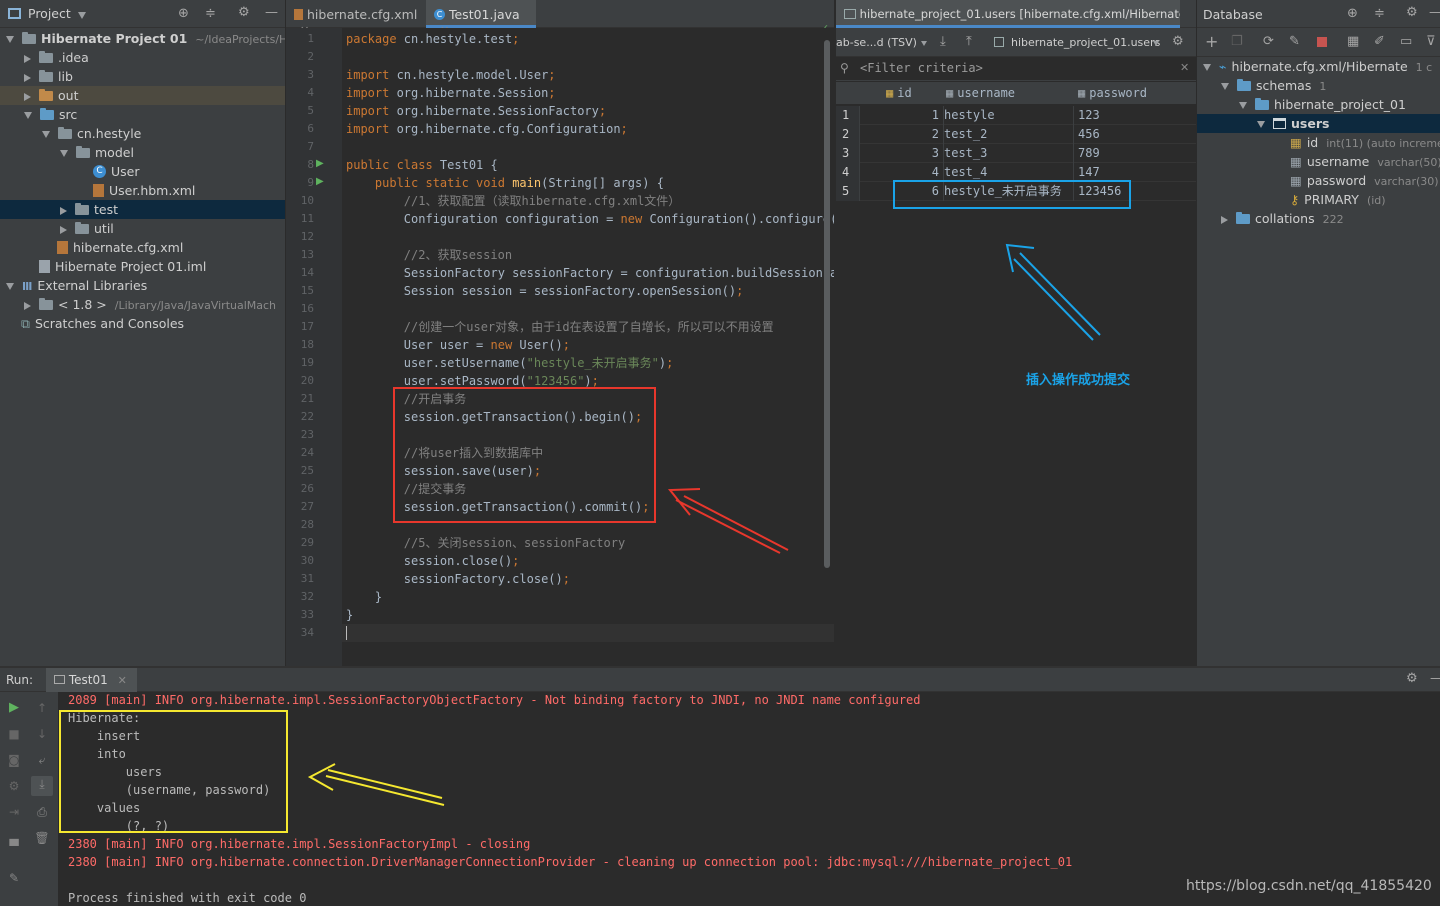  I want to click on blue-arrow, so click(1053, 292).